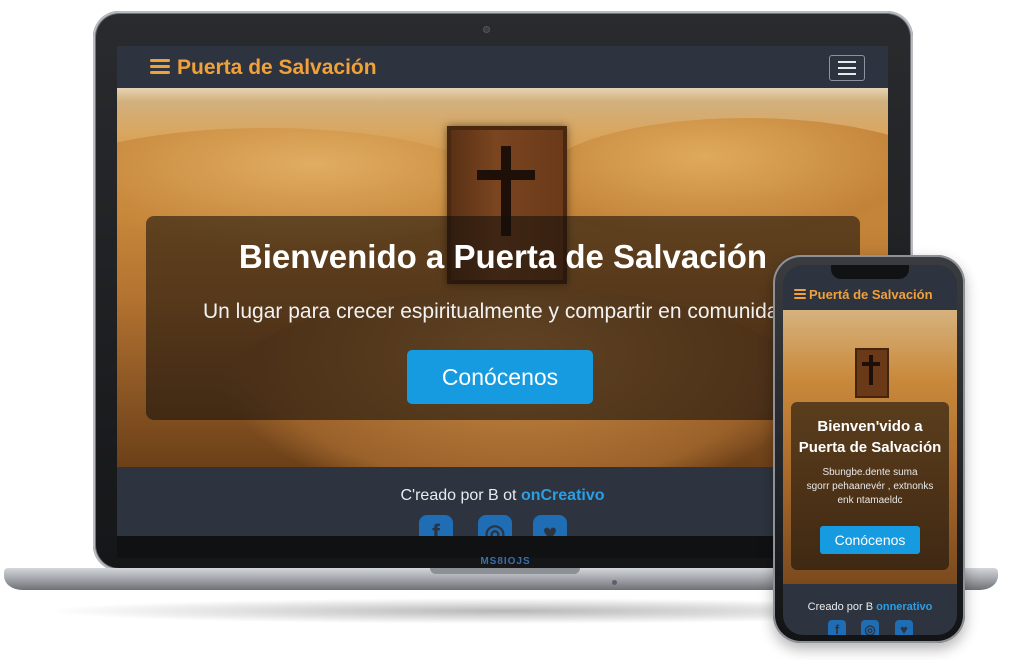 The image size is (1011, 660). What do you see at coordinates (460, 495) in the screenshot?
I see `footer-credit-prefix: C'reado por B ot` at bounding box center [460, 495].